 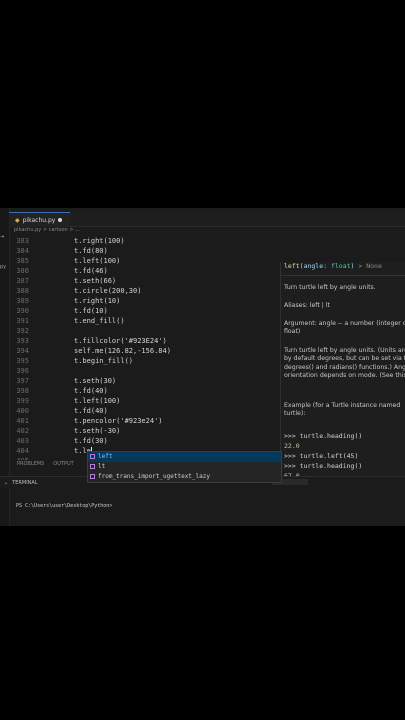 I want to click on code-text: t.seth(-30), so click(x=97, y=431).